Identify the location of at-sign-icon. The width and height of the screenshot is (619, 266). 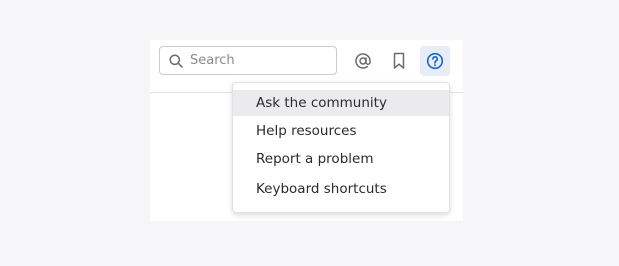
(363, 61).